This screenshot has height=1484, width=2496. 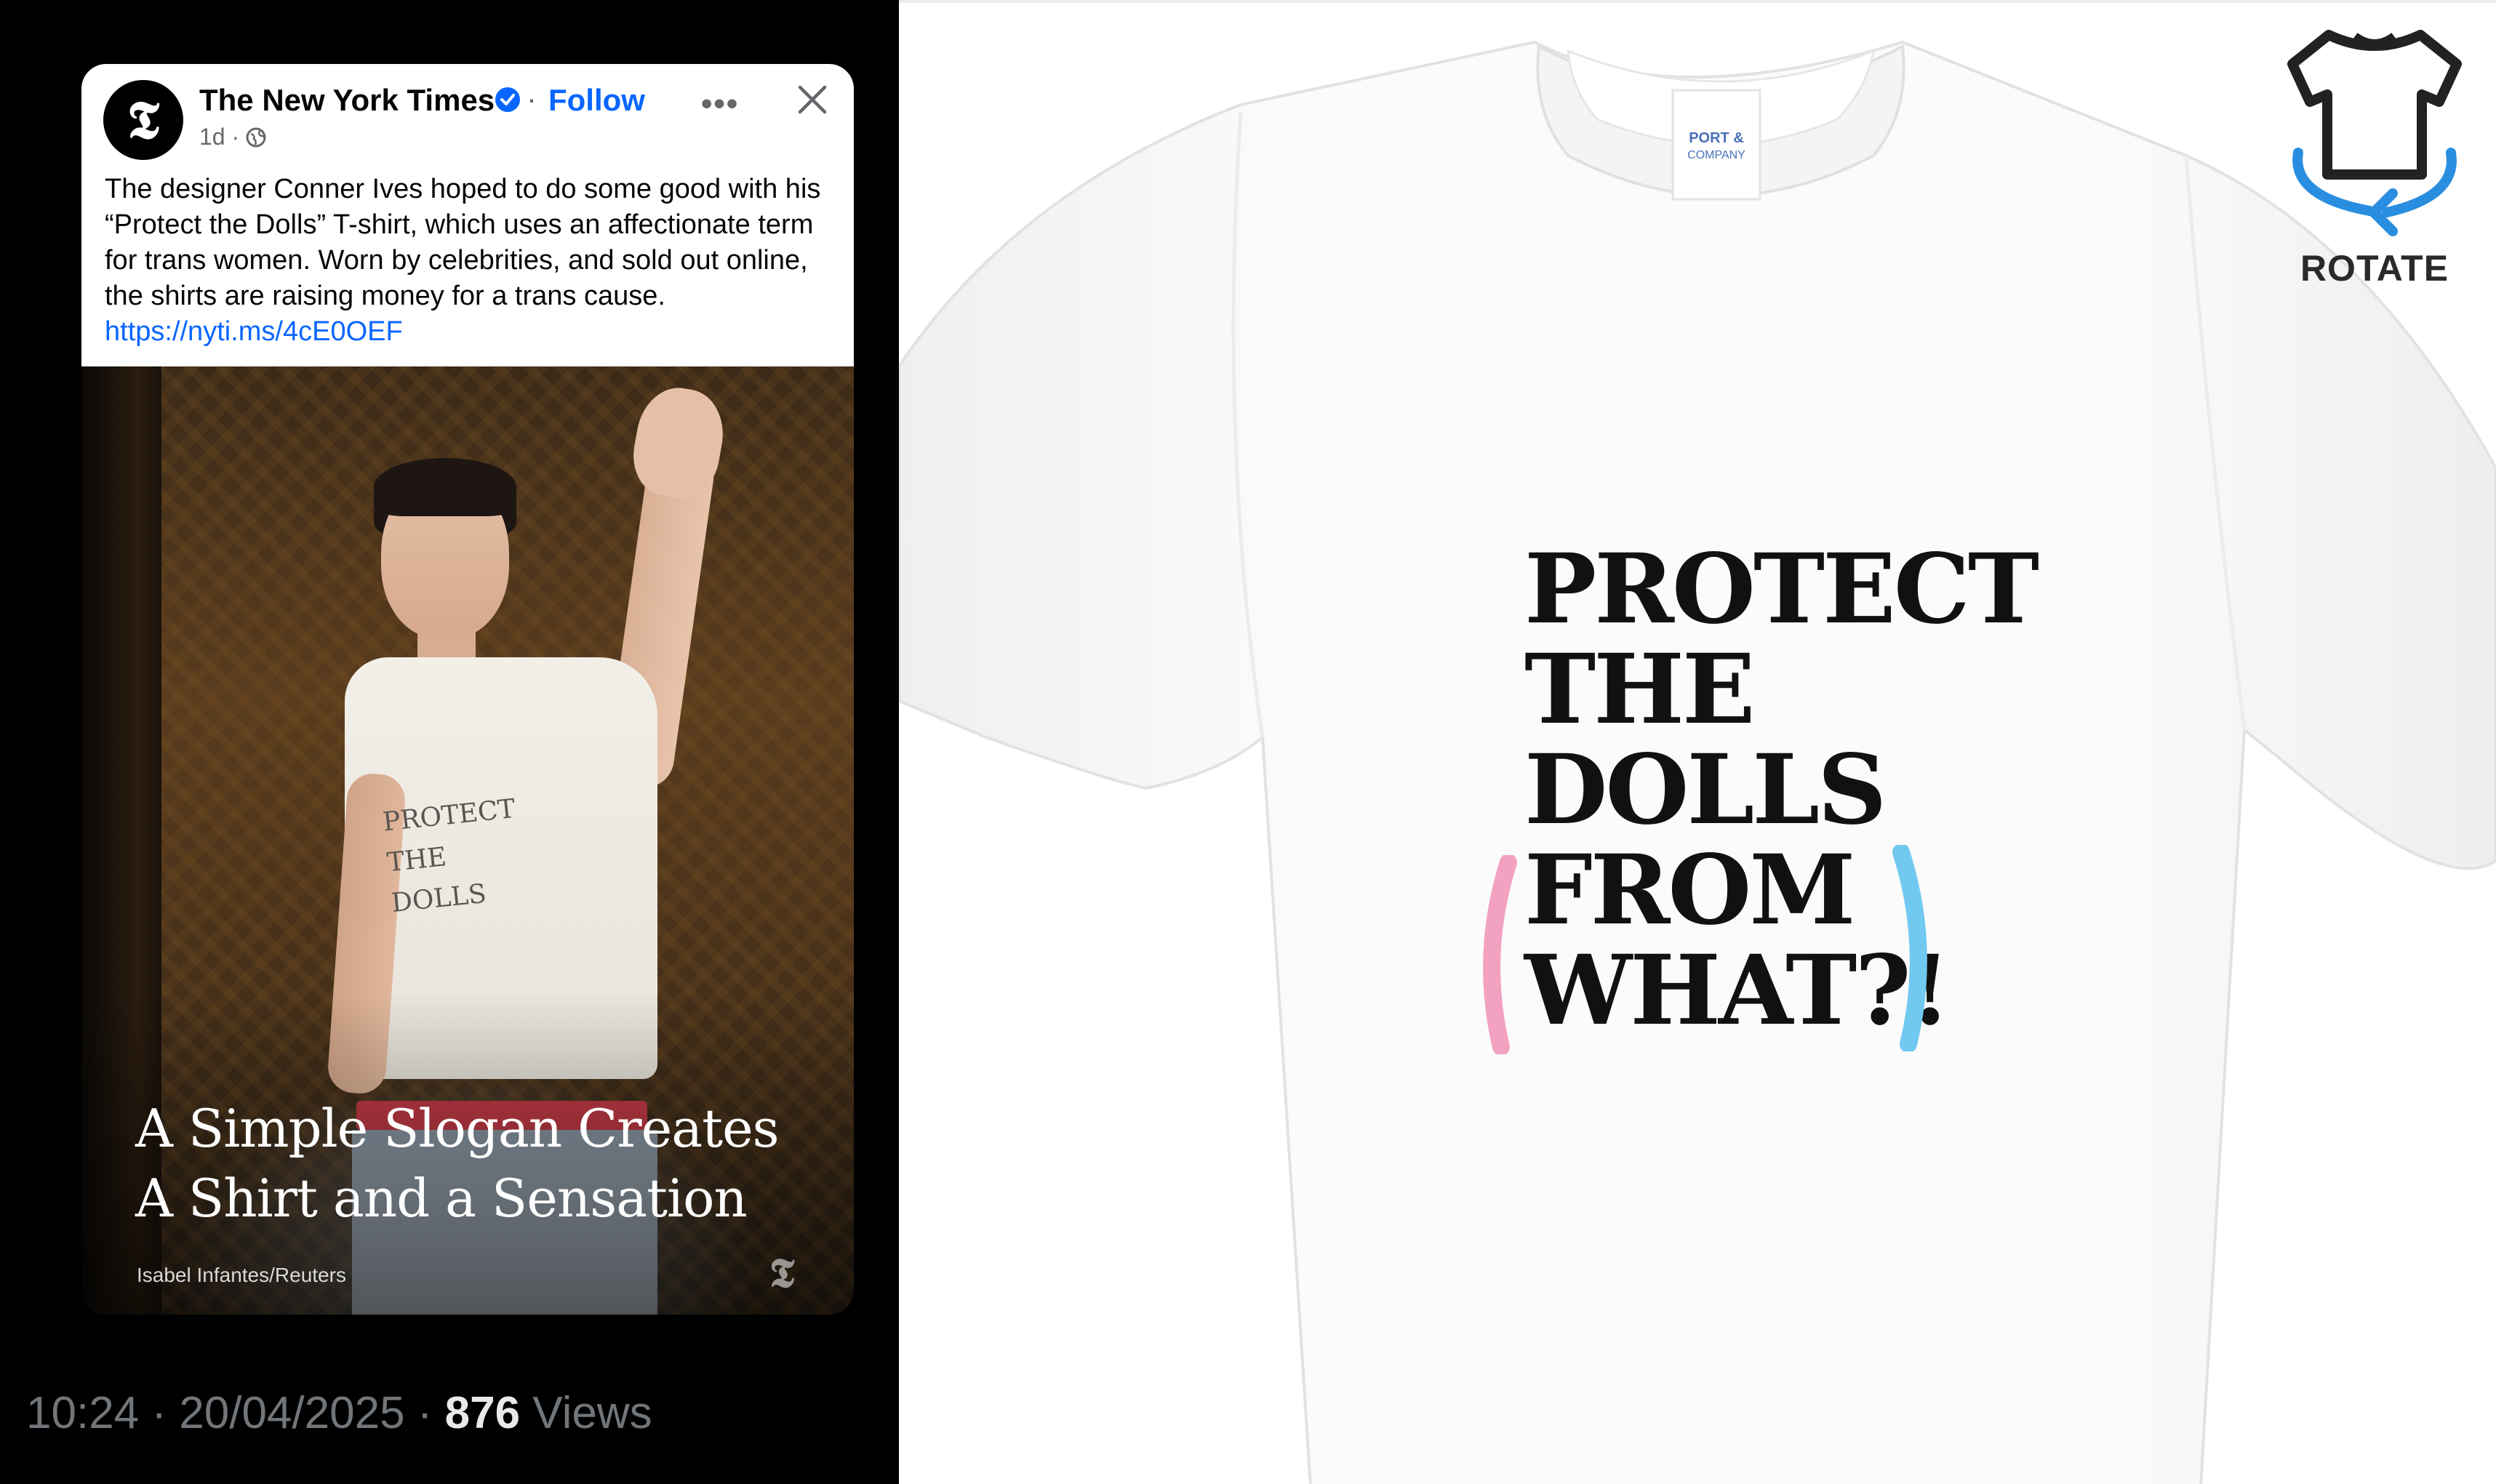 What do you see at coordinates (2374, 133) in the screenshot?
I see `rotate-tshirt-icon` at bounding box center [2374, 133].